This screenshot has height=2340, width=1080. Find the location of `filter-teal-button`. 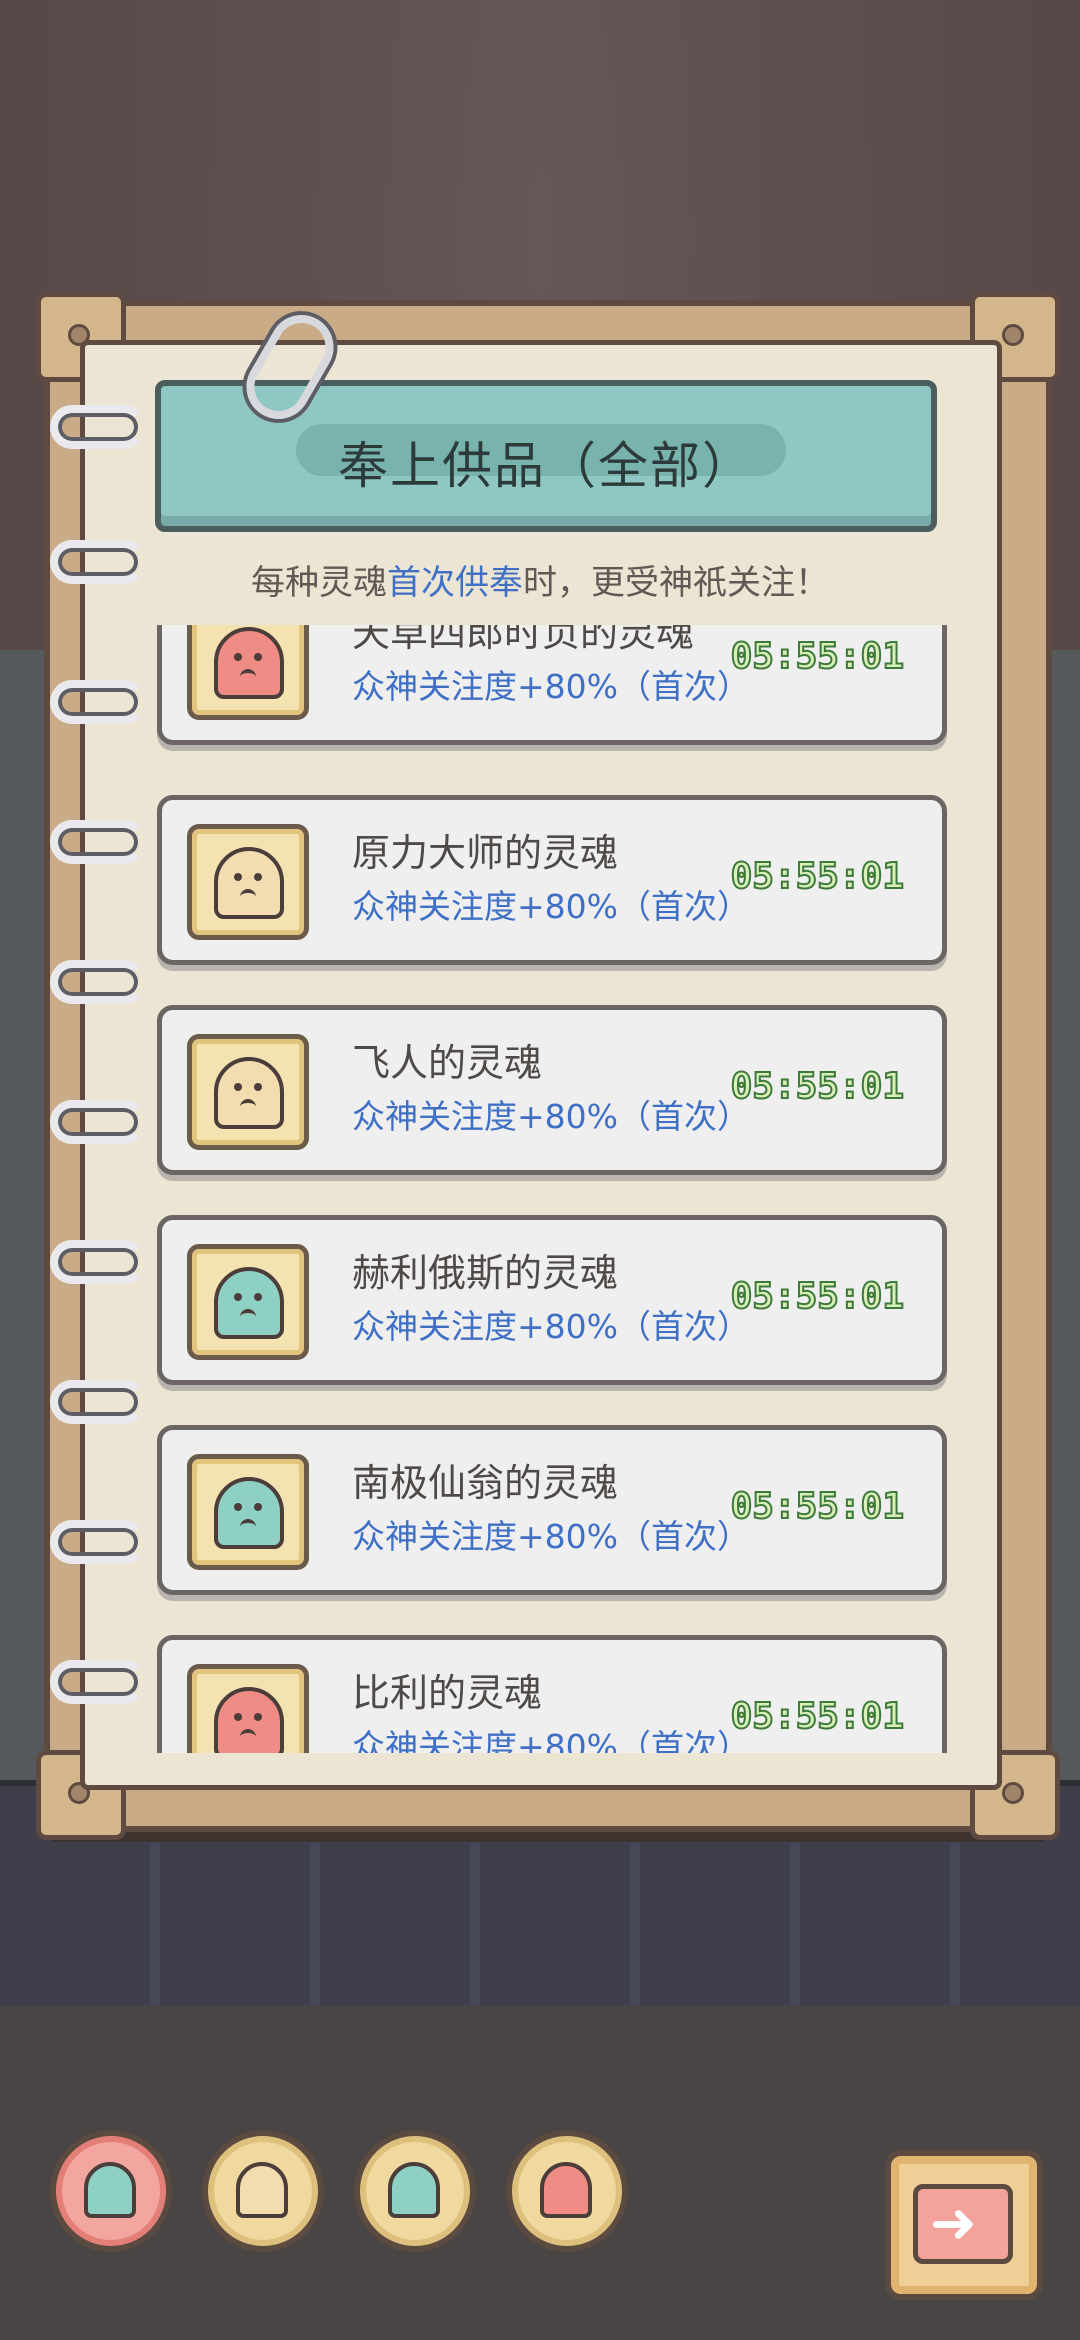

filter-teal-button is located at coordinates (415, 2191).